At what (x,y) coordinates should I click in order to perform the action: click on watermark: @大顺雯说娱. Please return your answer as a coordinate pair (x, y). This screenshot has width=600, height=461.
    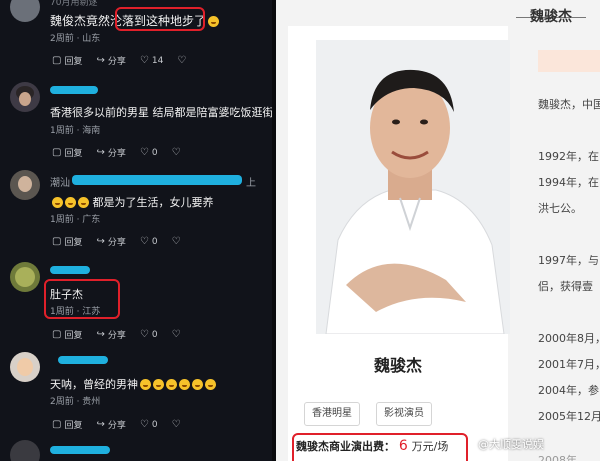
    Looking at the image, I should click on (511, 444).